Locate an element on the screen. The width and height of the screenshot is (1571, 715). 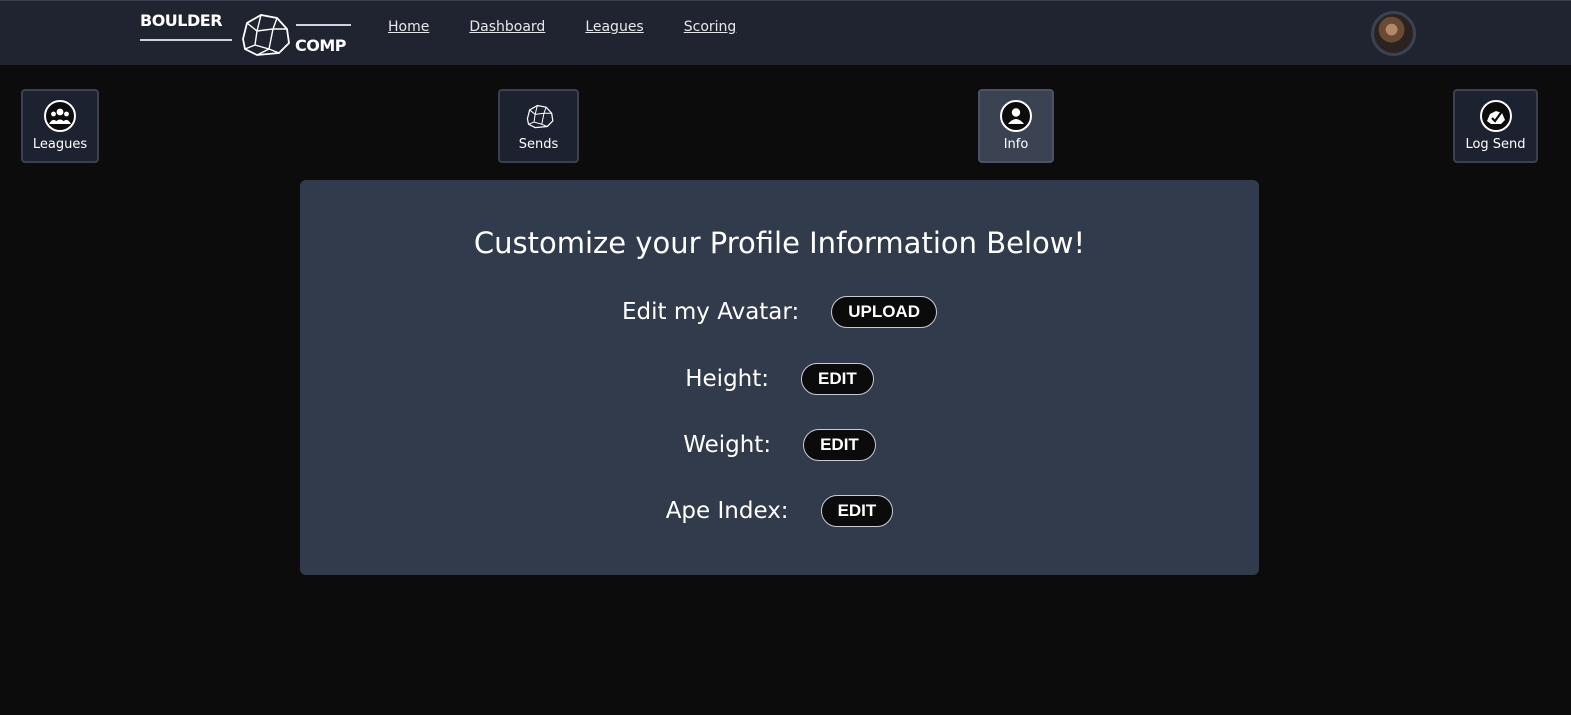
user-icon is located at coordinates (1016, 116).